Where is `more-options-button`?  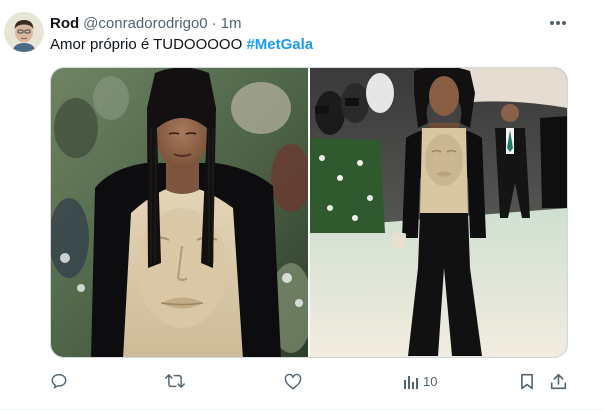
more-options-button is located at coordinates (558, 23).